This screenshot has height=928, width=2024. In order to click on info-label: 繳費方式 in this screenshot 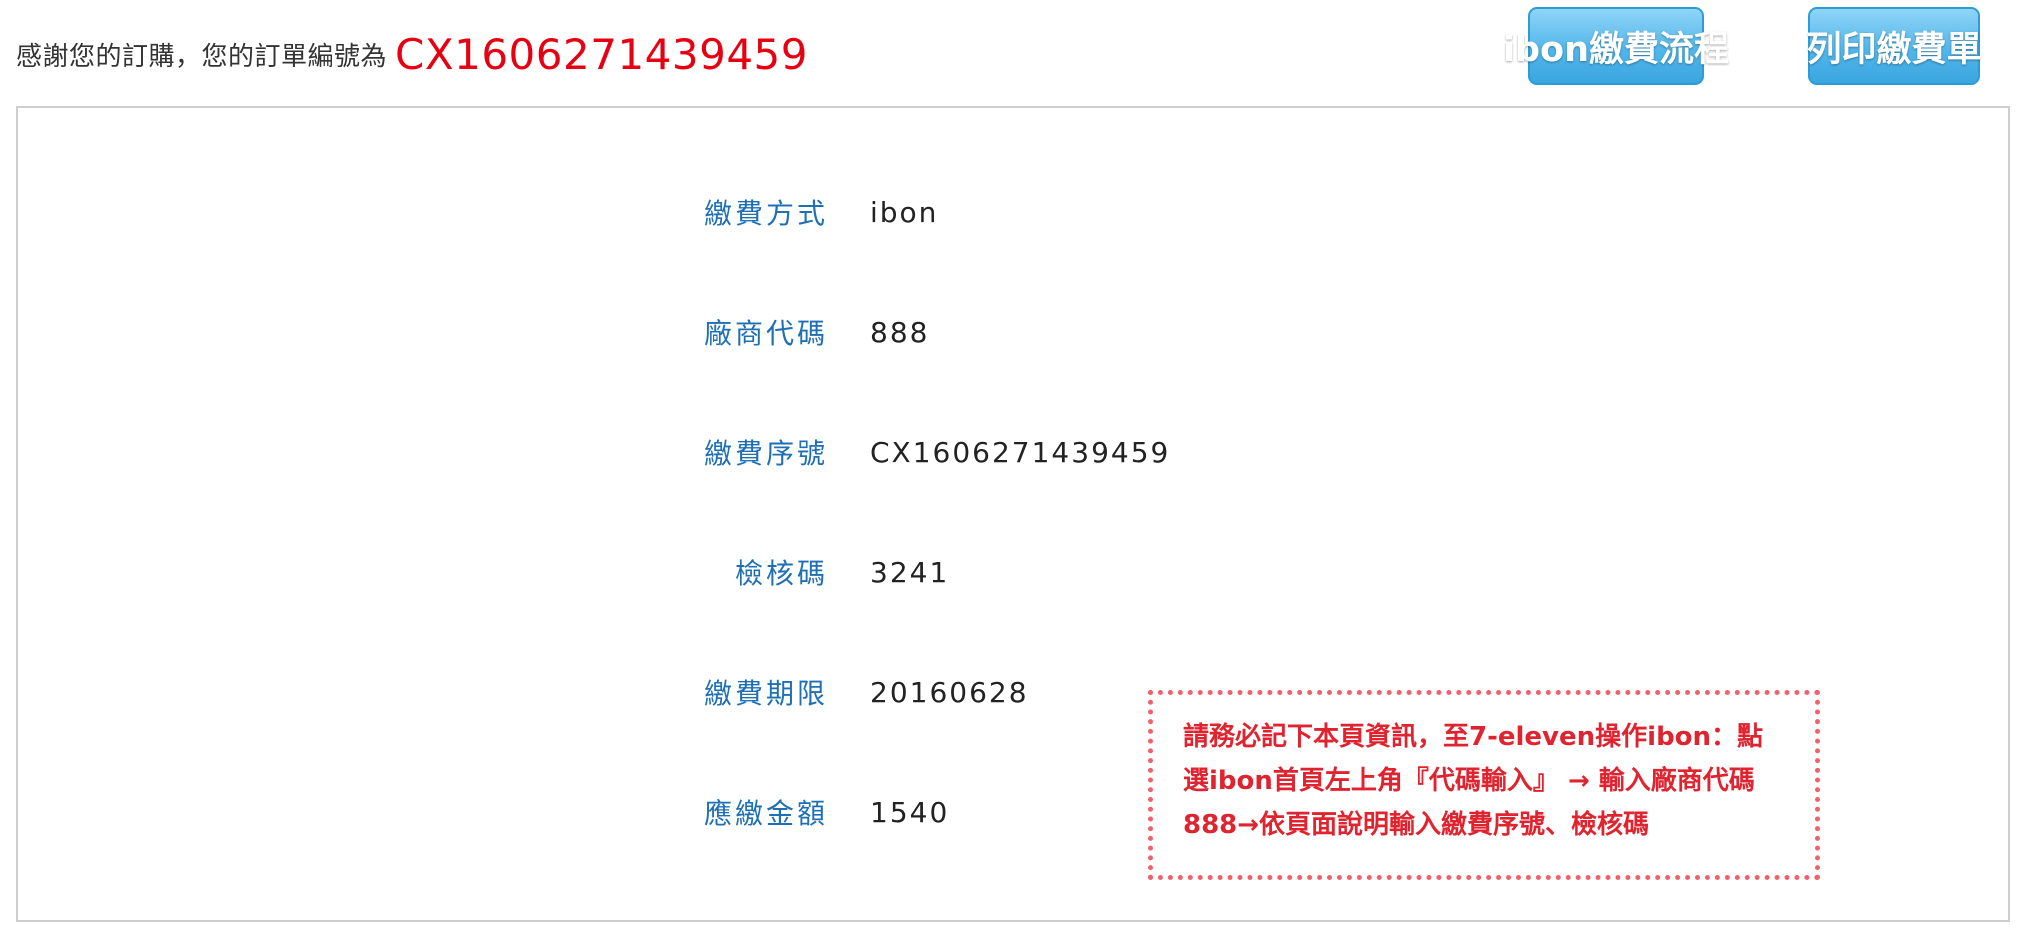, I will do `click(765, 213)`.